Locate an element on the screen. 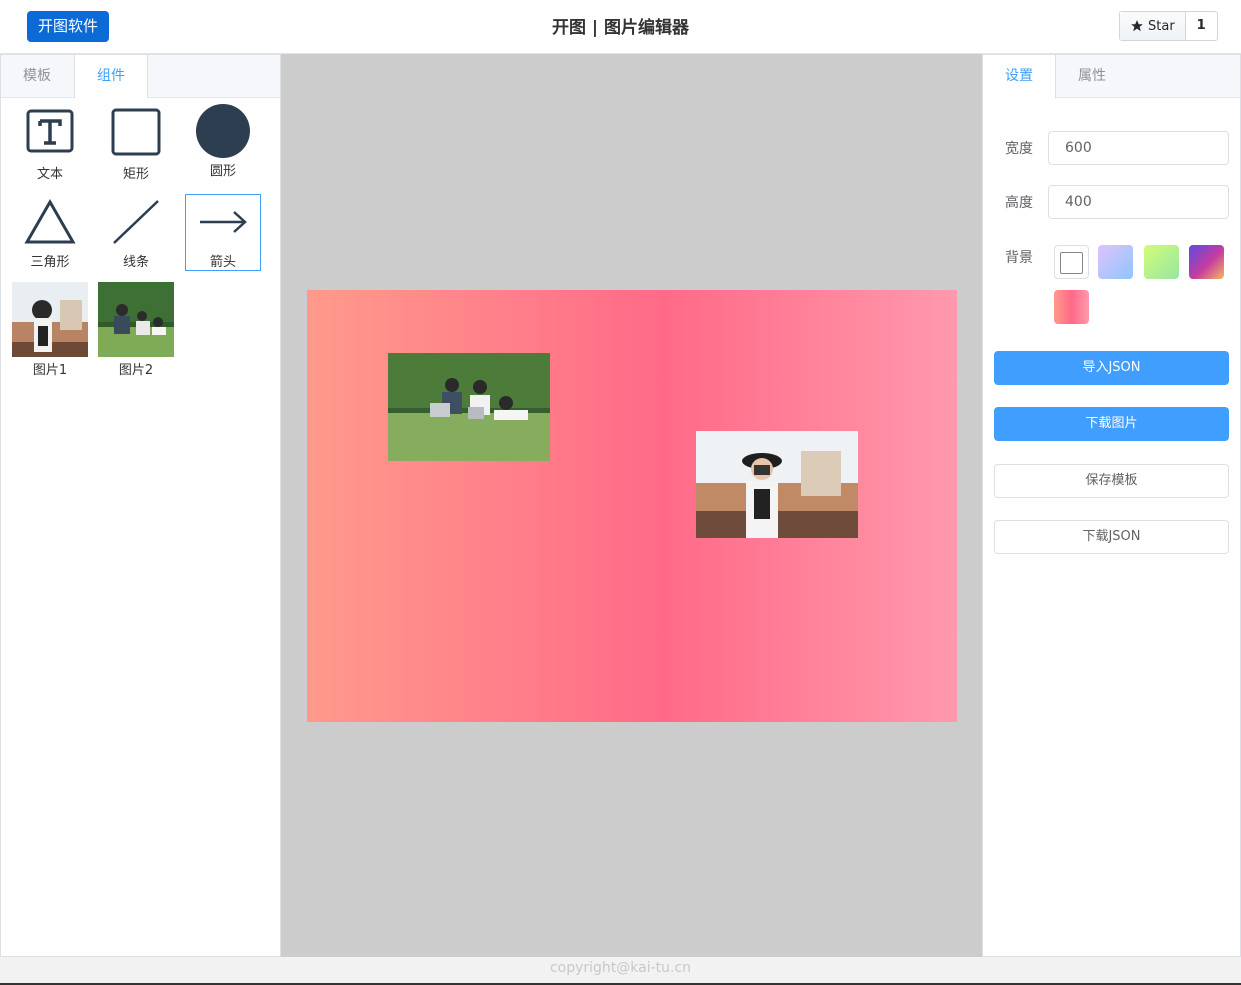  import-json-button: 导入JSON is located at coordinates (1111, 368).